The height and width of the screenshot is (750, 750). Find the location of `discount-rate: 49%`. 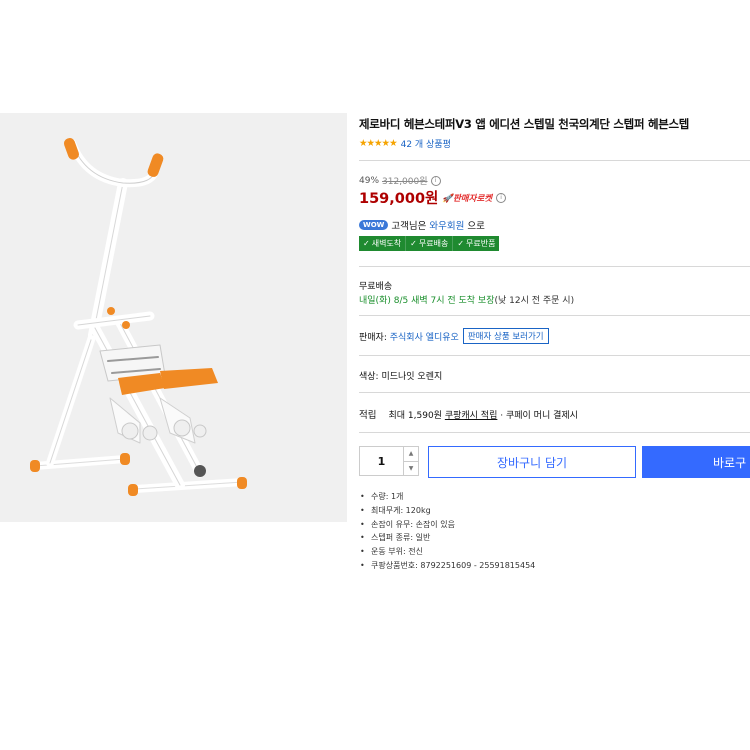

discount-rate: 49% is located at coordinates (369, 180).